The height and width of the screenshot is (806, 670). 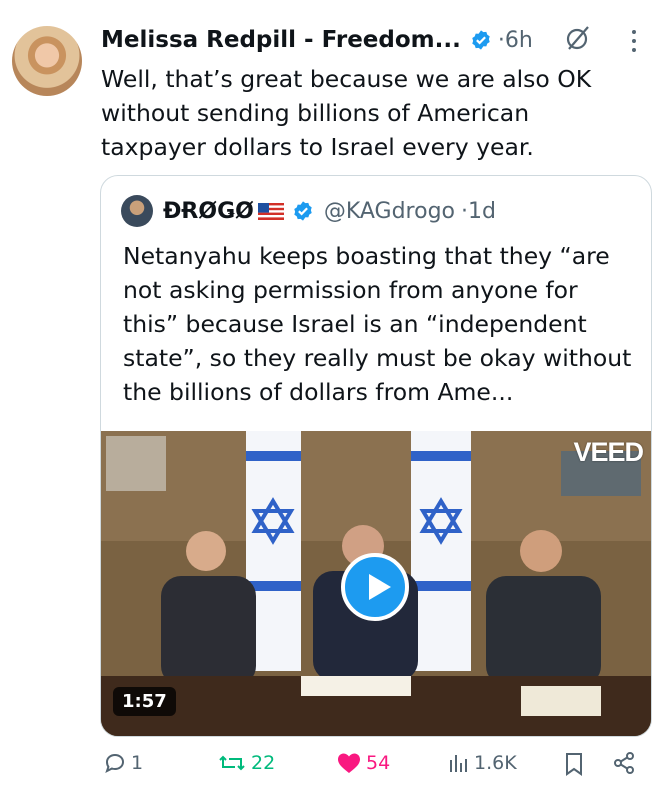 I want to click on views-button: 1.6K, so click(x=481, y=763).